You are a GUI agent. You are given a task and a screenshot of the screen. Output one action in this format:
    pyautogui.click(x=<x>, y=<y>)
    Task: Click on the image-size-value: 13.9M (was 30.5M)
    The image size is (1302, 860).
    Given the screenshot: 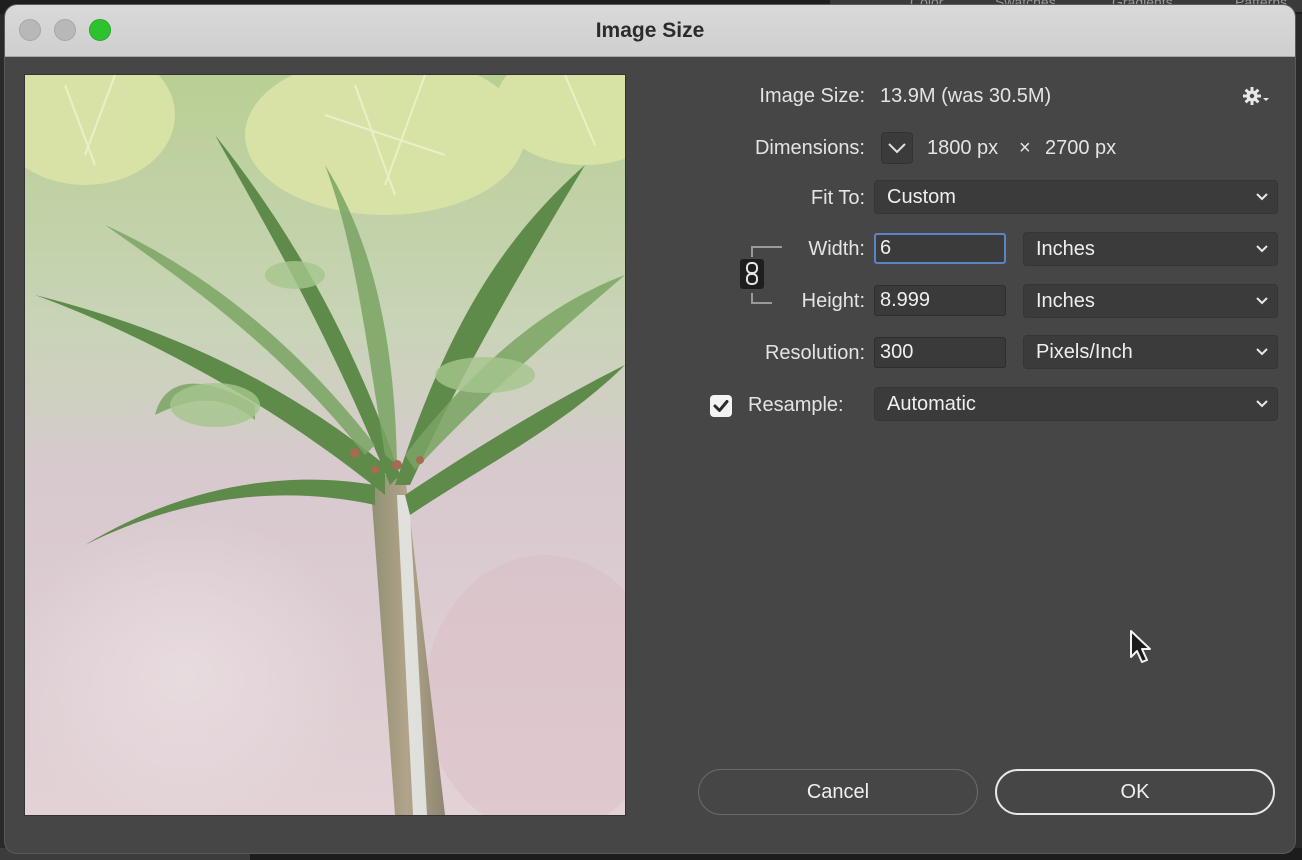 What is the action you would take?
    pyautogui.click(x=966, y=96)
    